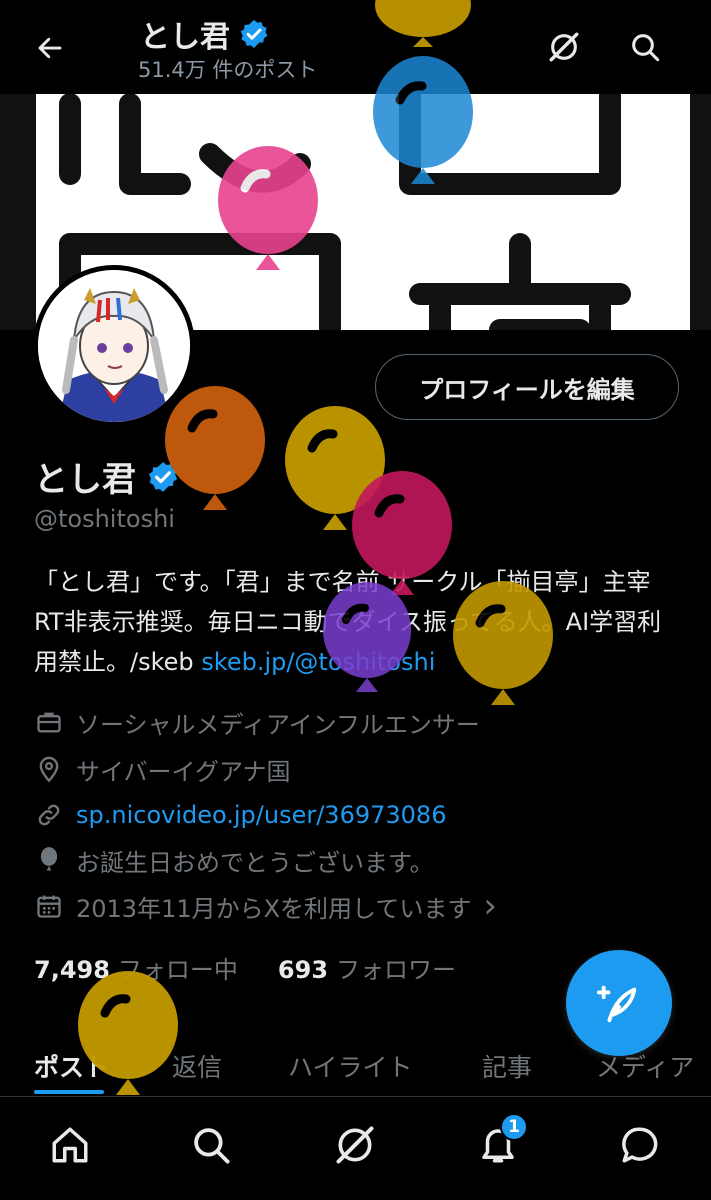  I want to click on balloon-icon, so click(49, 860).